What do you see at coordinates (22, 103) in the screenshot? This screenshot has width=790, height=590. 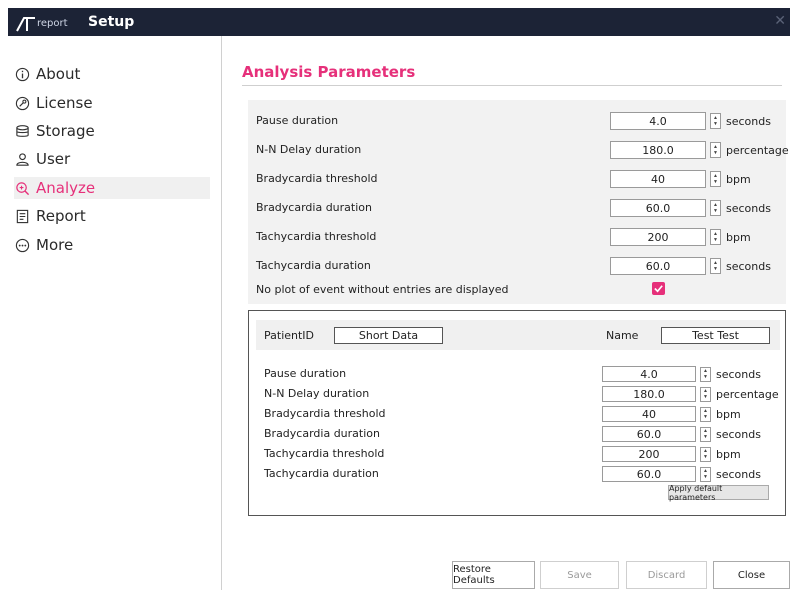 I see `key-icon` at bounding box center [22, 103].